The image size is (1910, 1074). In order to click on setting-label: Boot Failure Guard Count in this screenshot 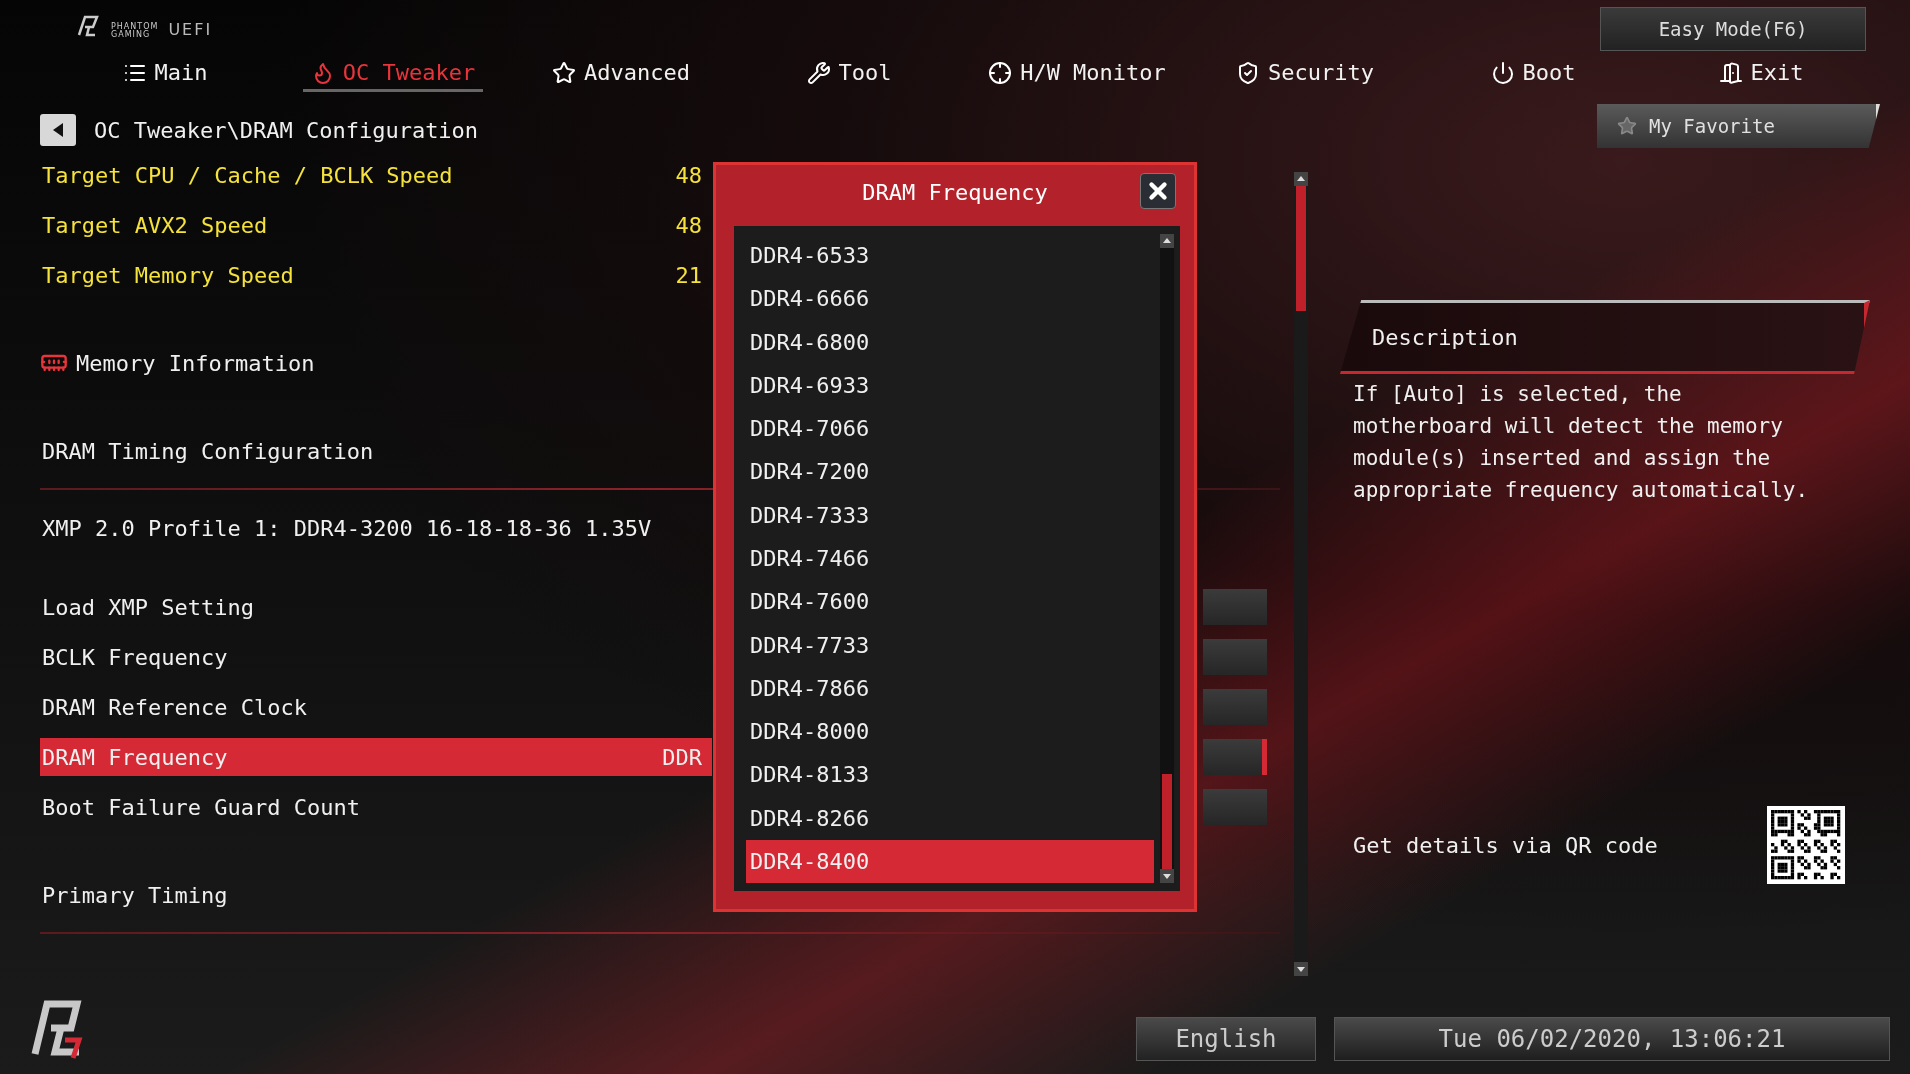, I will do `click(200, 807)`.